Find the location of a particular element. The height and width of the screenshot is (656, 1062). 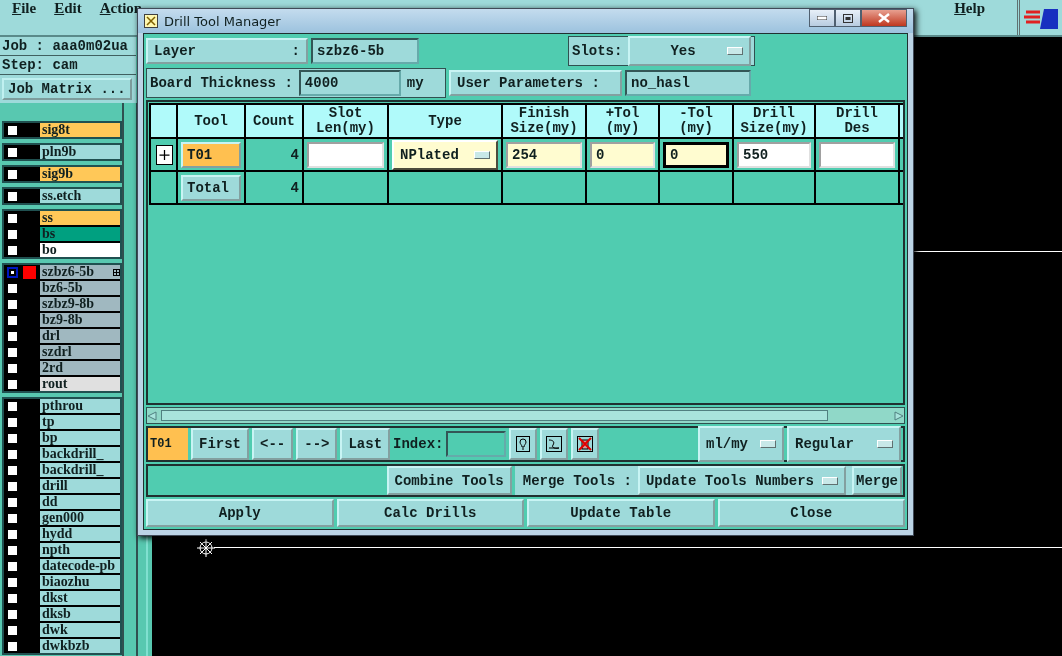

slots-dropdown: Yes is located at coordinates (689, 51).